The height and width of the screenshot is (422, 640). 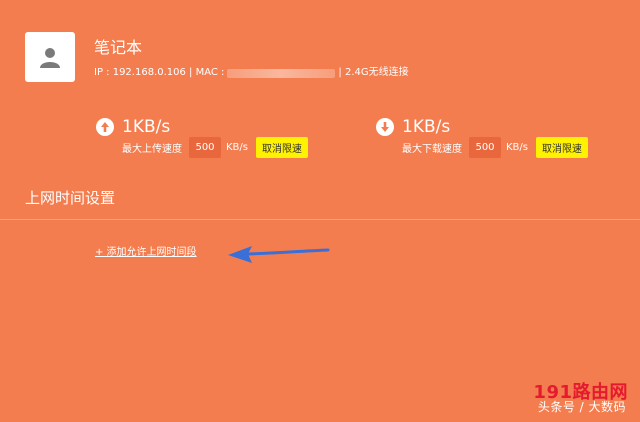 What do you see at coordinates (385, 127) in the screenshot?
I see `download-arrow-icon` at bounding box center [385, 127].